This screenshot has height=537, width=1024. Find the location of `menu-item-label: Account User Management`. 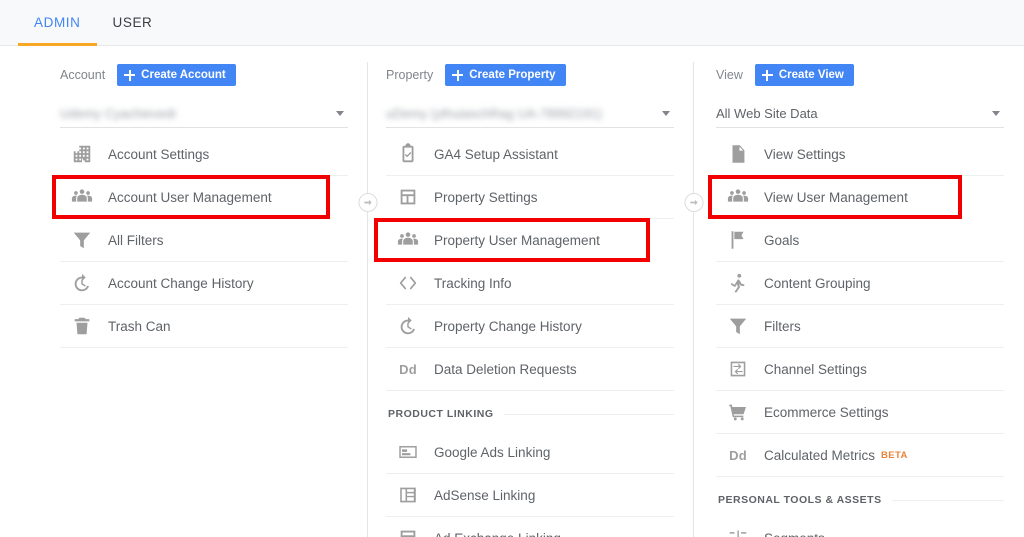

menu-item-label: Account User Management is located at coordinates (190, 197).